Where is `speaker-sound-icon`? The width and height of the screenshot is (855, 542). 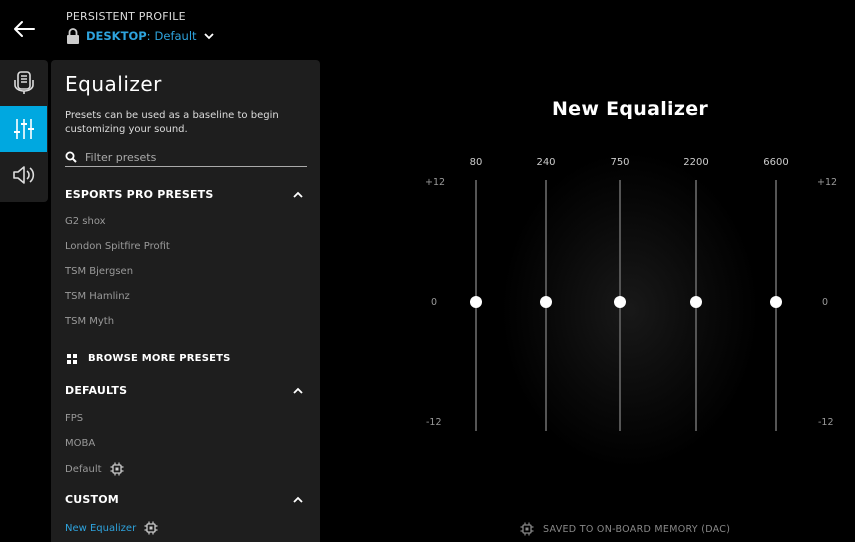
speaker-sound-icon is located at coordinates (23, 175).